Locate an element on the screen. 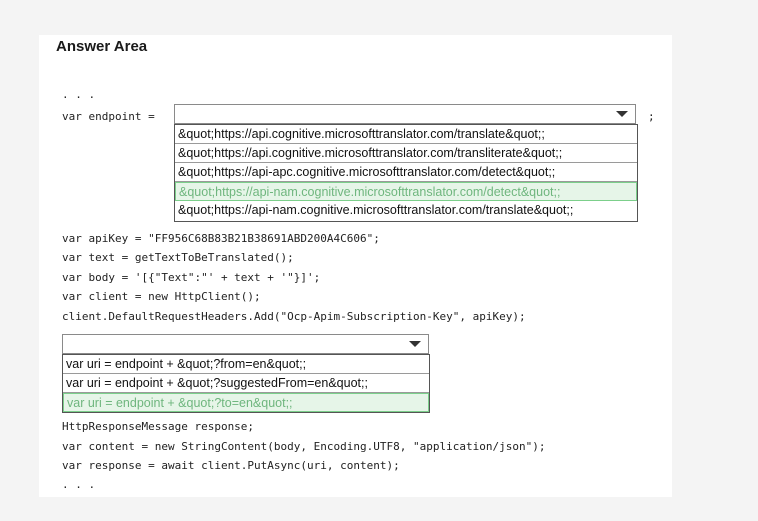 The image size is (758, 521). code-ellipsis-top: . . . is located at coordinates (79, 94).